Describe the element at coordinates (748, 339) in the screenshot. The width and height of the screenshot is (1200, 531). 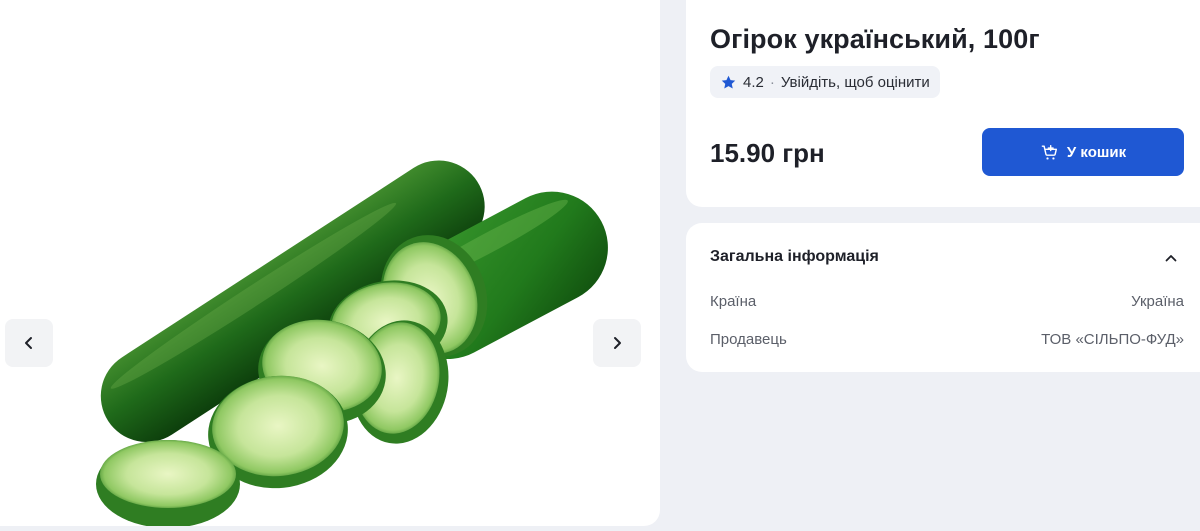
I see `info-label: Продавець` at that location.